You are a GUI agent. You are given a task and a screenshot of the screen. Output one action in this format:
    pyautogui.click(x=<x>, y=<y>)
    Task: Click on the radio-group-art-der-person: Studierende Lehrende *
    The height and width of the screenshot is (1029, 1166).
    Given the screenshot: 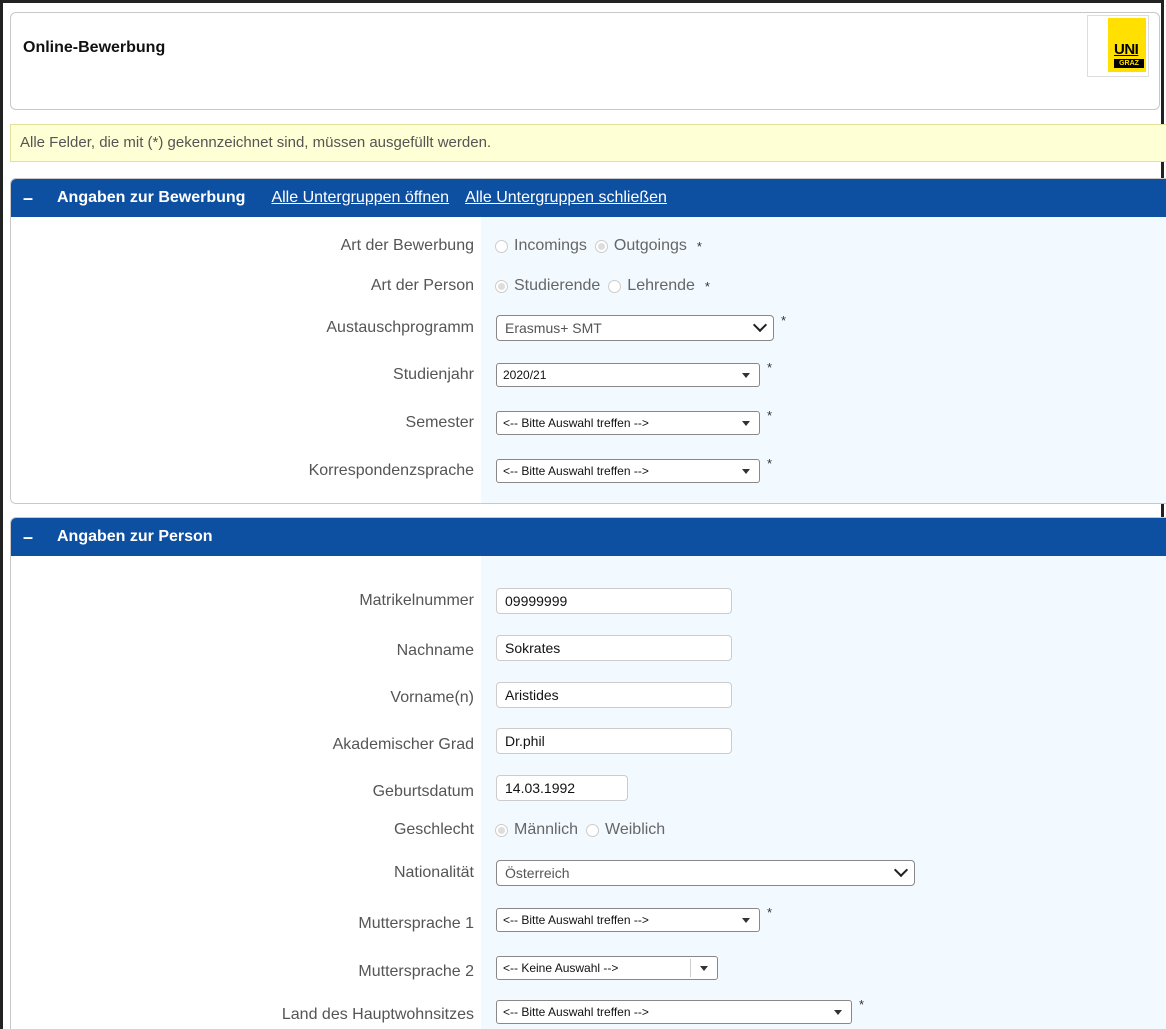 What is the action you would take?
    pyautogui.click(x=602, y=286)
    